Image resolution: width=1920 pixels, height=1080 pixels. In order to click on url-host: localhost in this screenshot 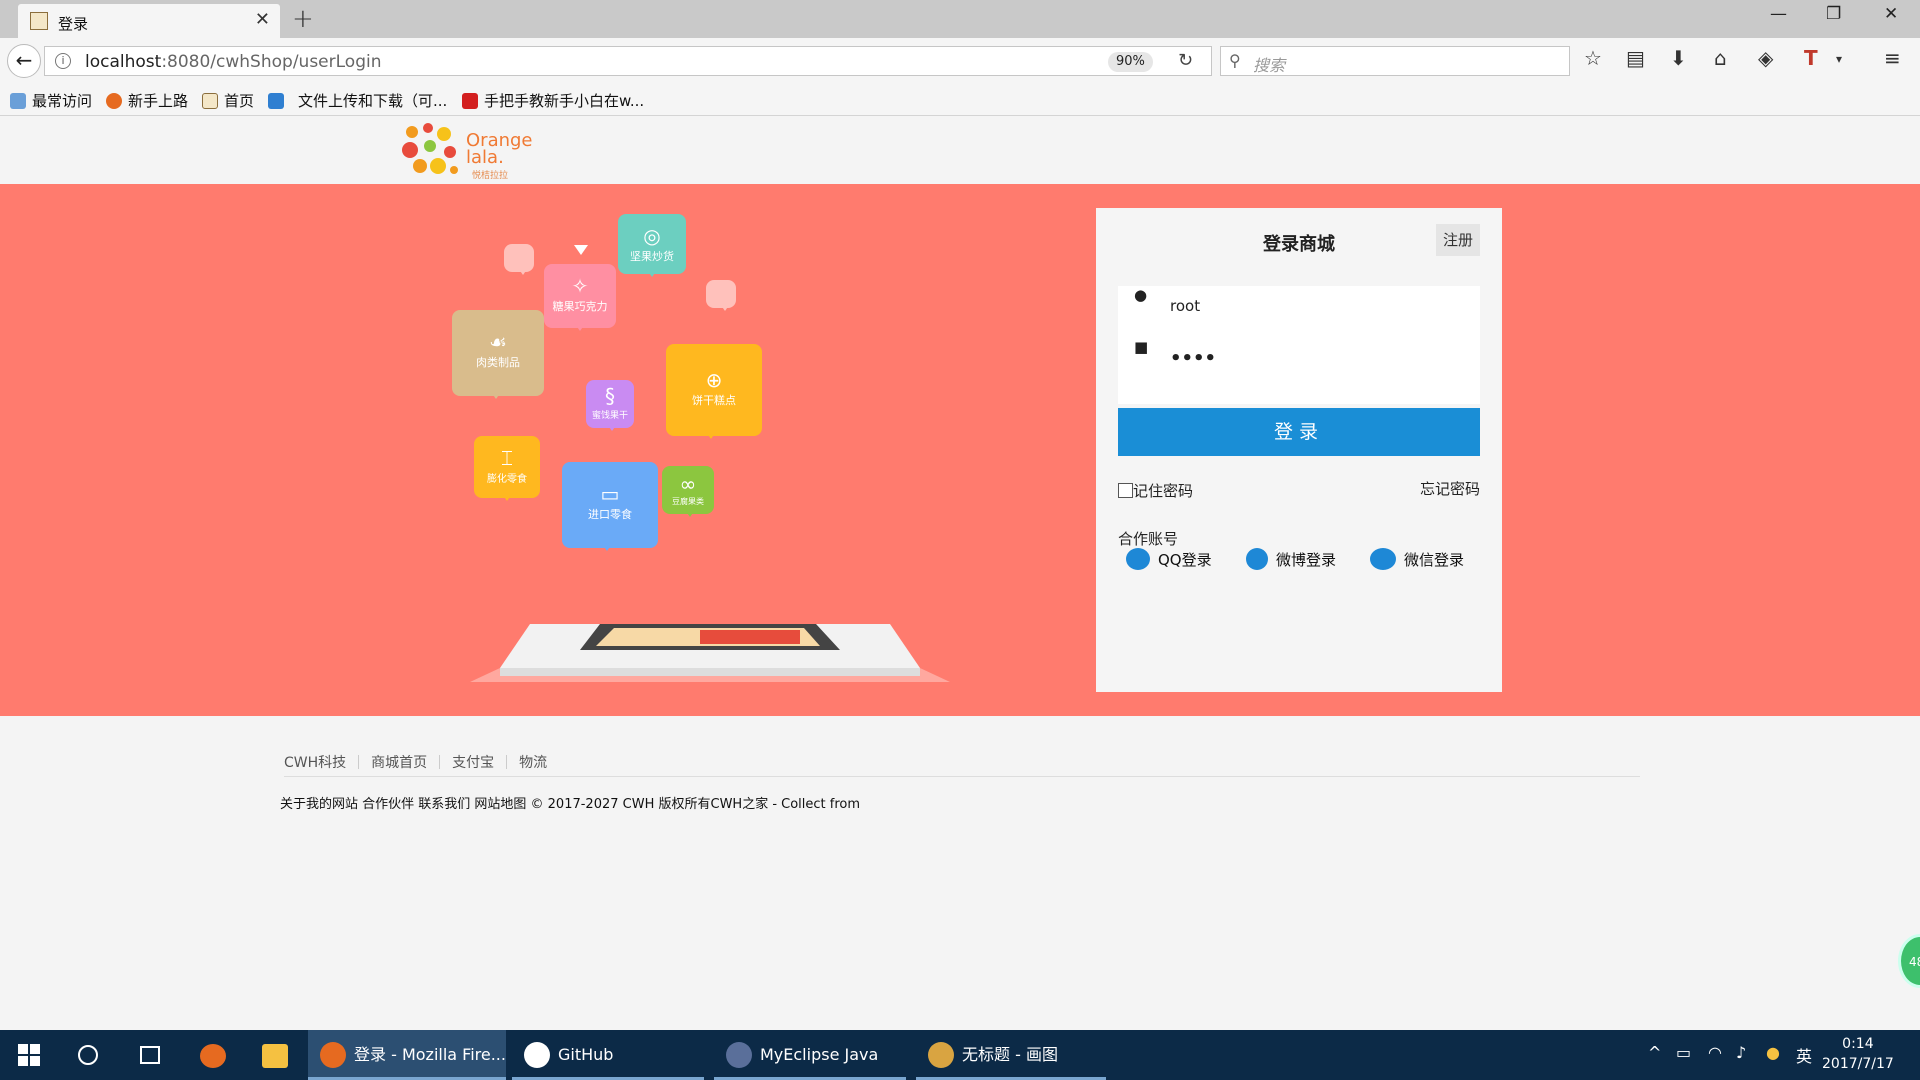, I will do `click(123, 62)`.